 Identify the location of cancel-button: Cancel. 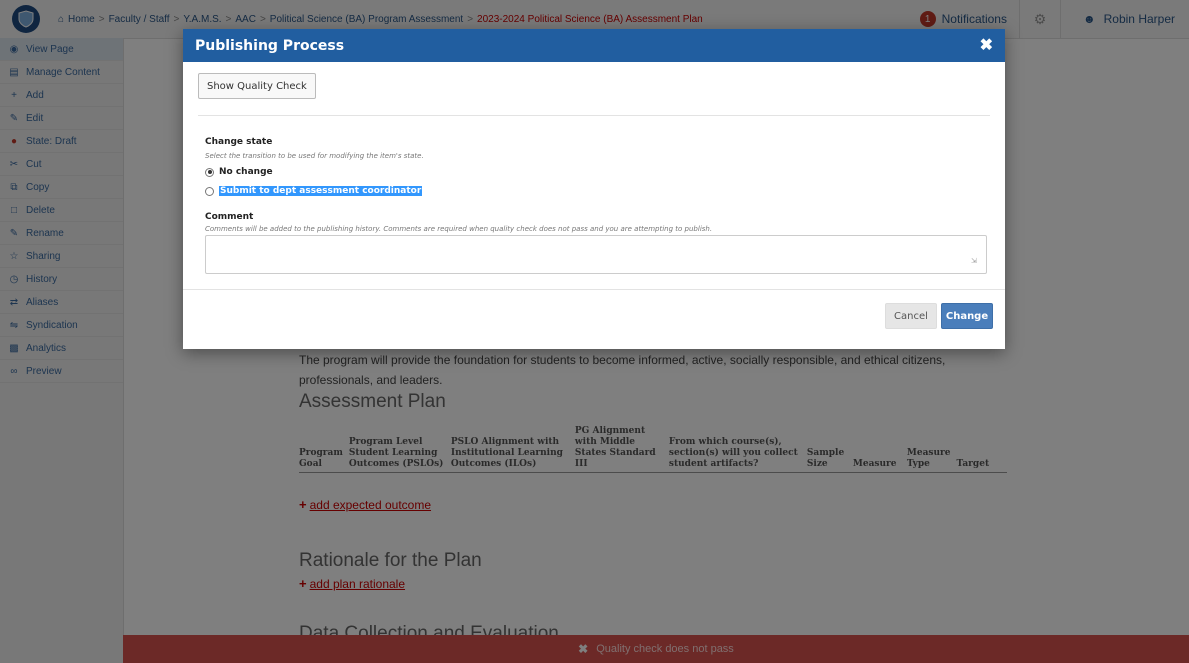
(911, 316).